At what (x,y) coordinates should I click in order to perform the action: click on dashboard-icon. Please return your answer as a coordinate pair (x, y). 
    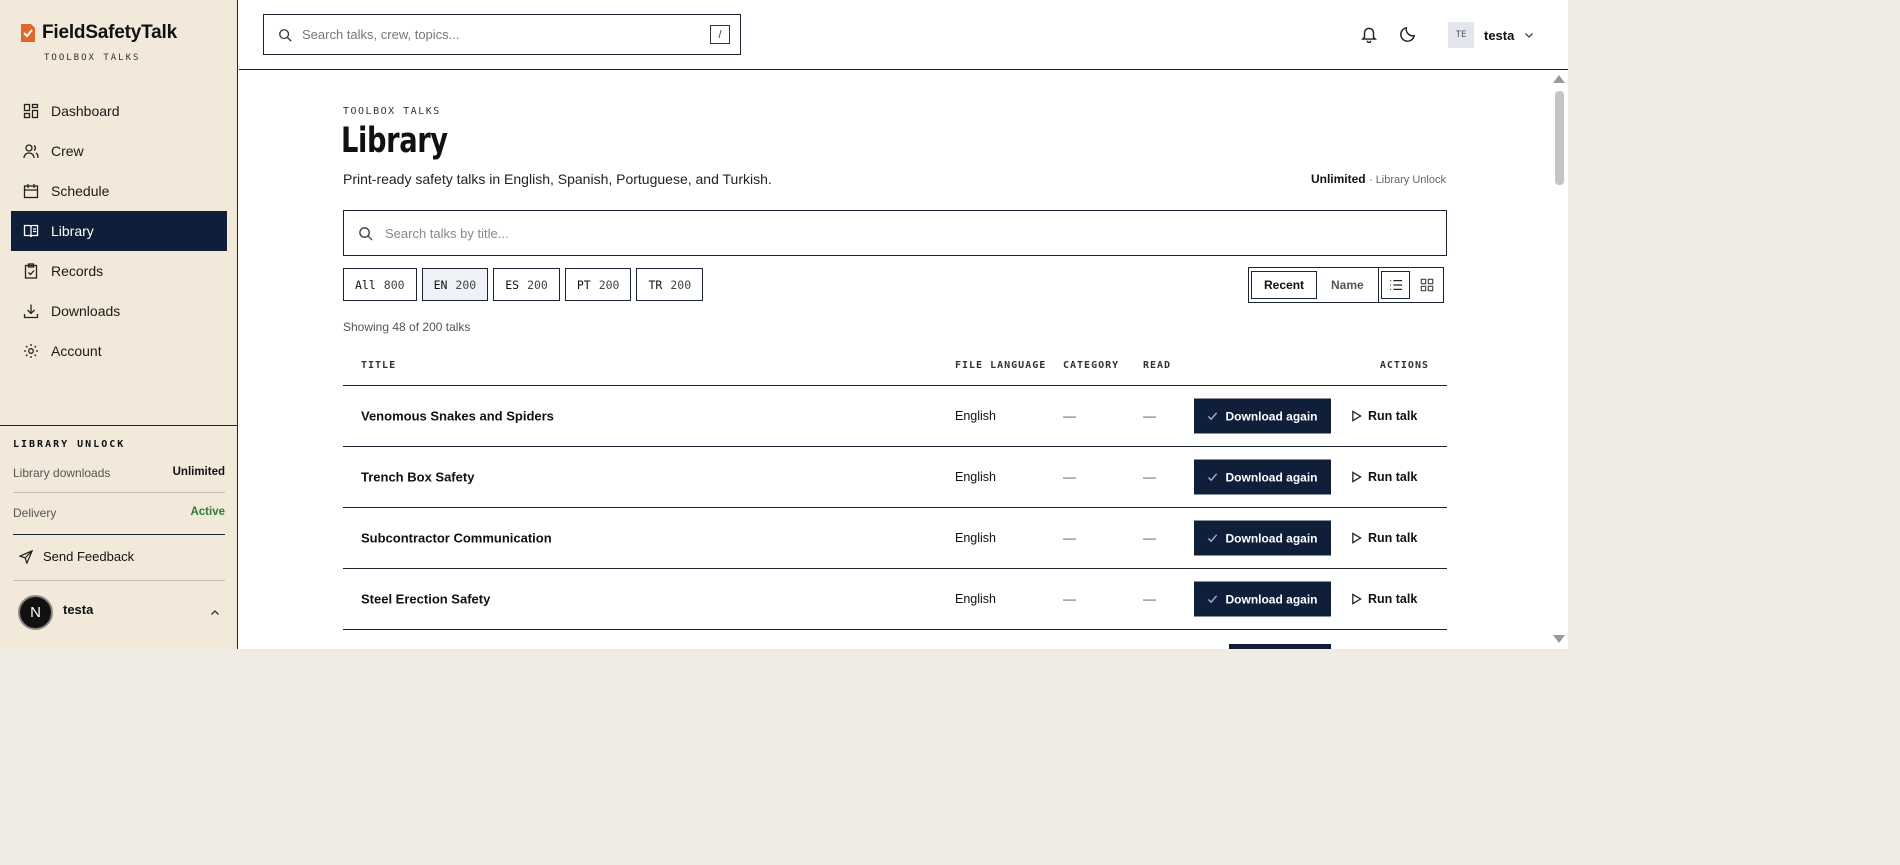
    Looking at the image, I should click on (31, 111).